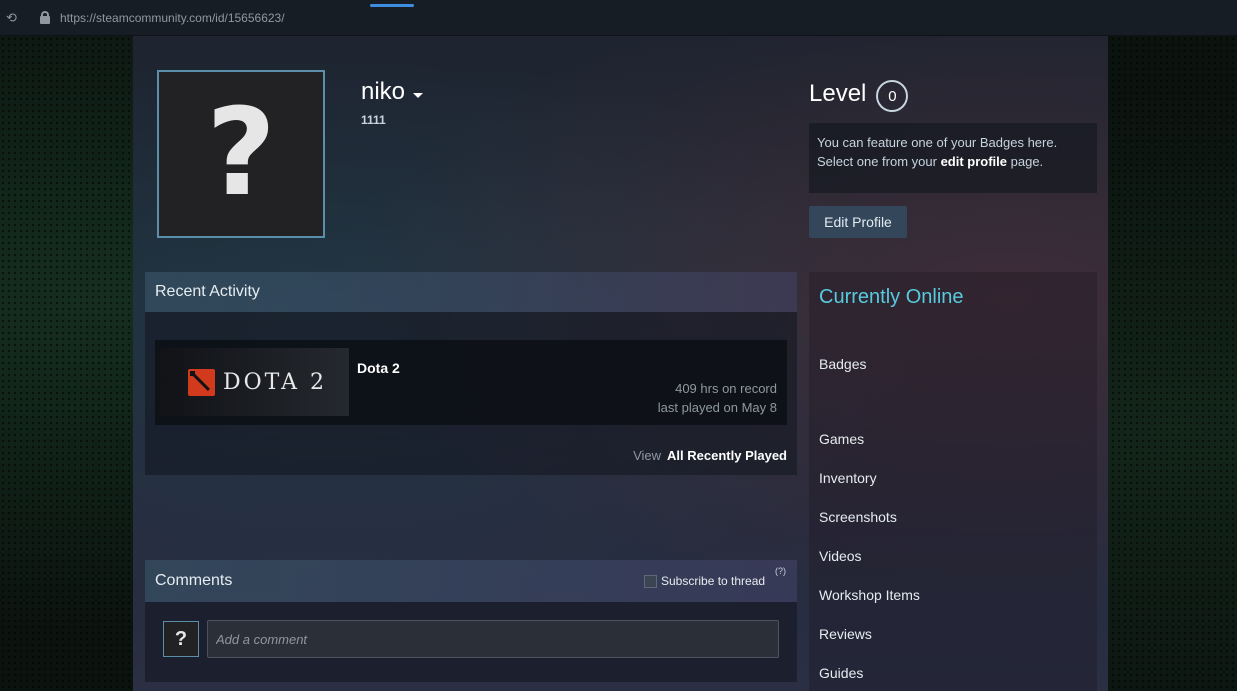 This screenshot has height=691, width=1237. What do you see at coordinates (373, 120) in the screenshot?
I see `real-name: 1111` at bounding box center [373, 120].